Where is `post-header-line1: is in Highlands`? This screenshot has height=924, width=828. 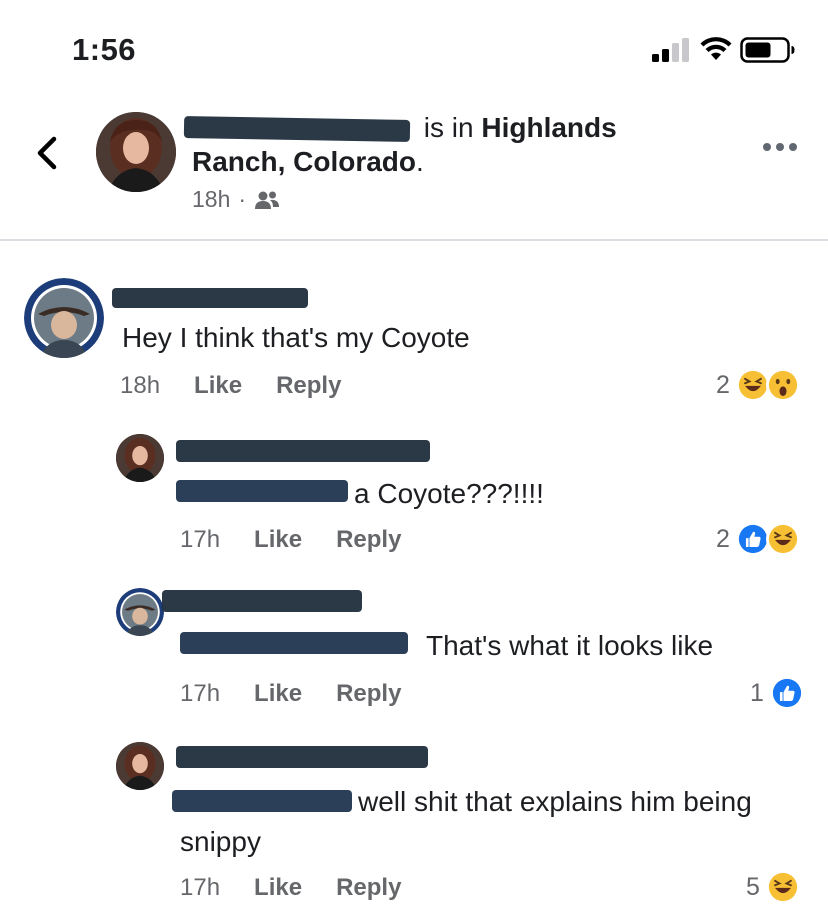 post-header-line1: is in Highlands is located at coordinates (404, 128).